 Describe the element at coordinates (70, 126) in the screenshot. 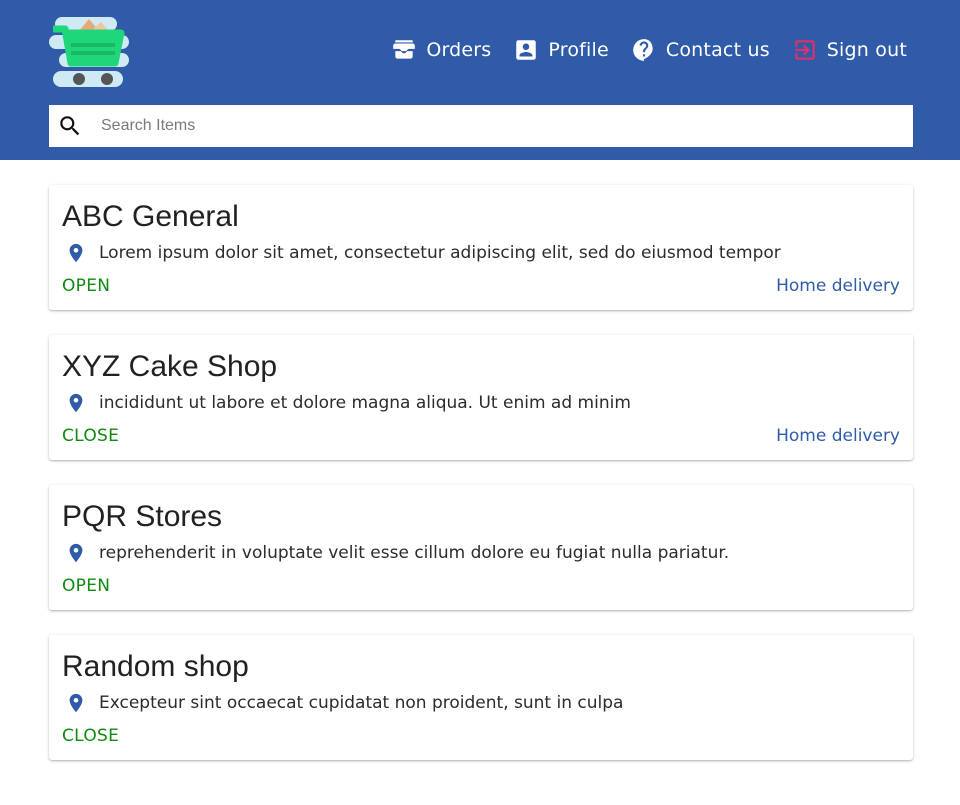

I see `search-icon` at that location.